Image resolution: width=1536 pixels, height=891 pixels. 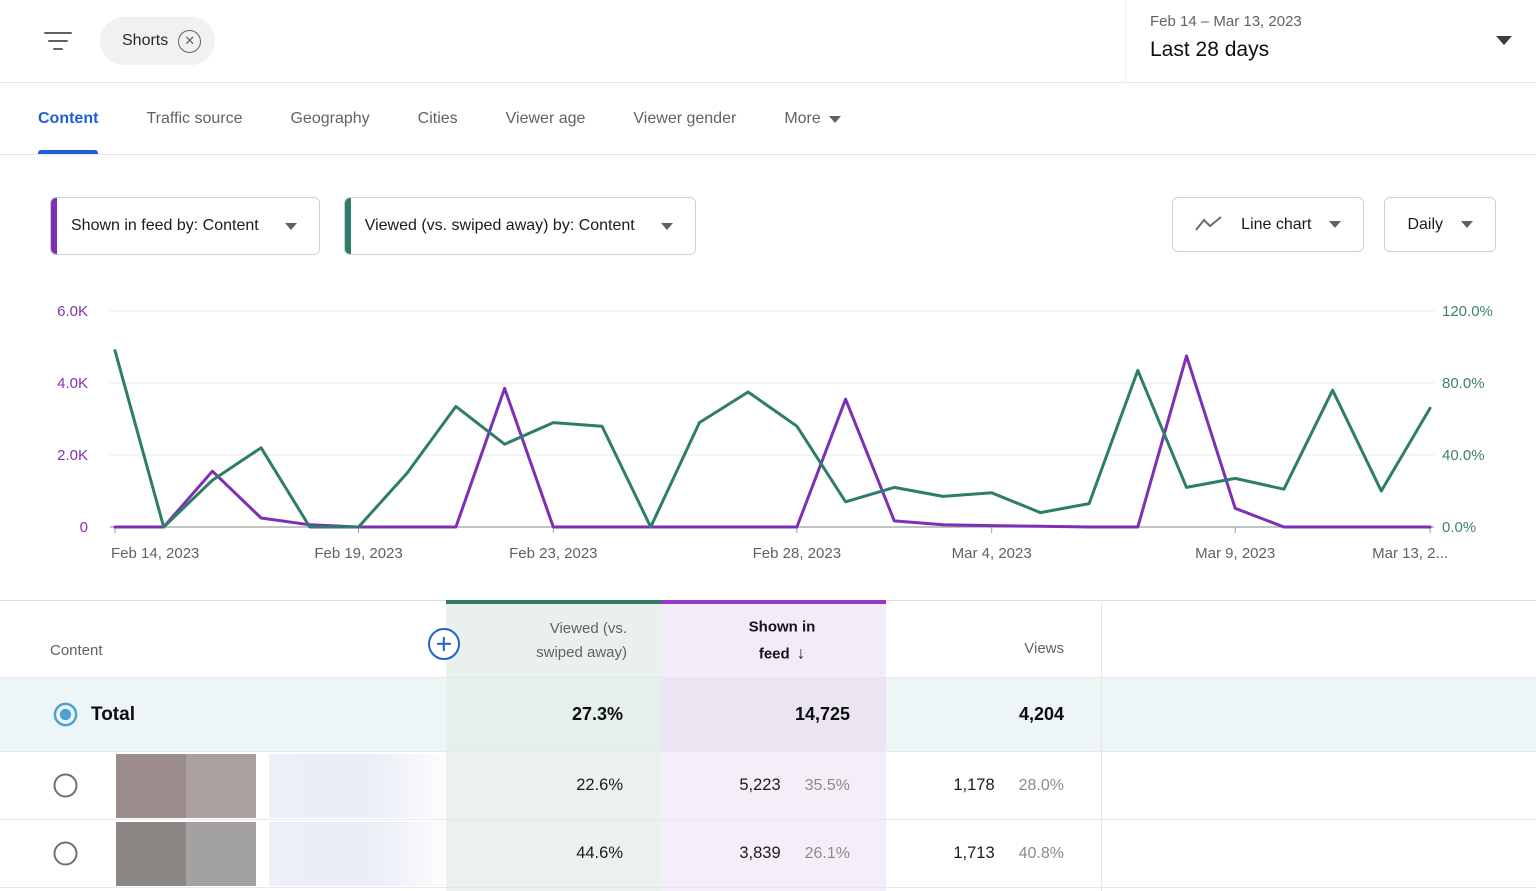 I want to click on column-header-text: Shown in feed, so click(x=782, y=639).